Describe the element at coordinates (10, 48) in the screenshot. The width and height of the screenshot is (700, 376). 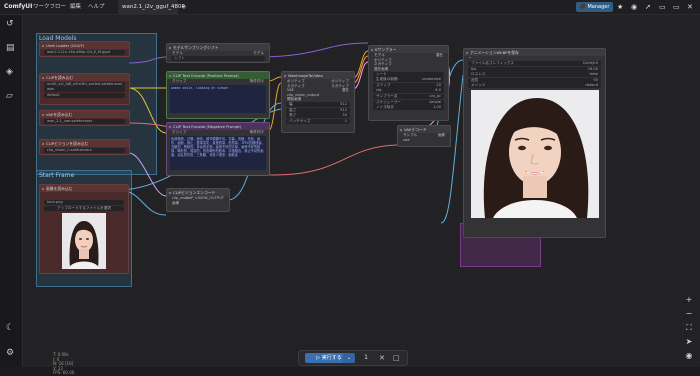
I see `queue-icon: ▤` at that location.